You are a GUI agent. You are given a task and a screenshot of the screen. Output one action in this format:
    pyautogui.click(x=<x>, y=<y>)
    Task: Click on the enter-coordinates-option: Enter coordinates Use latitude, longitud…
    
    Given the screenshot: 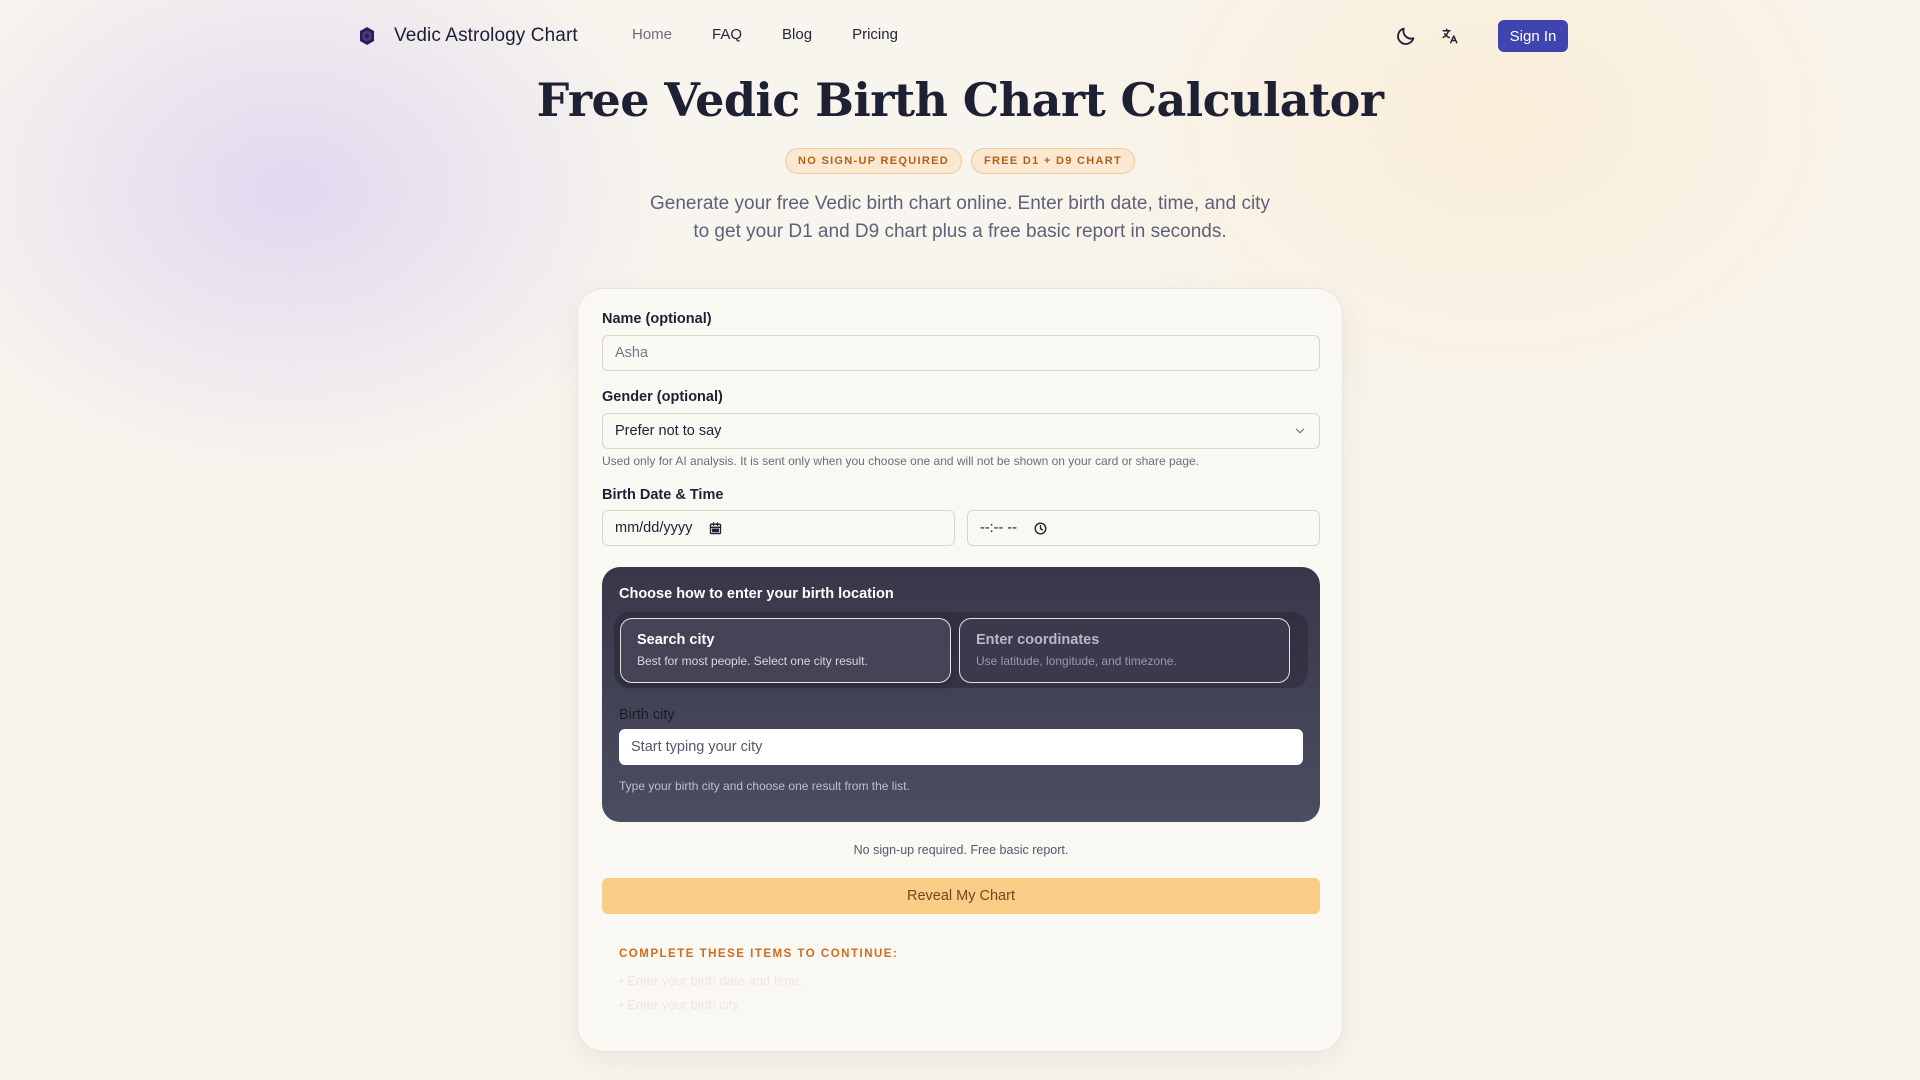 What is the action you would take?
    pyautogui.click(x=1124, y=650)
    